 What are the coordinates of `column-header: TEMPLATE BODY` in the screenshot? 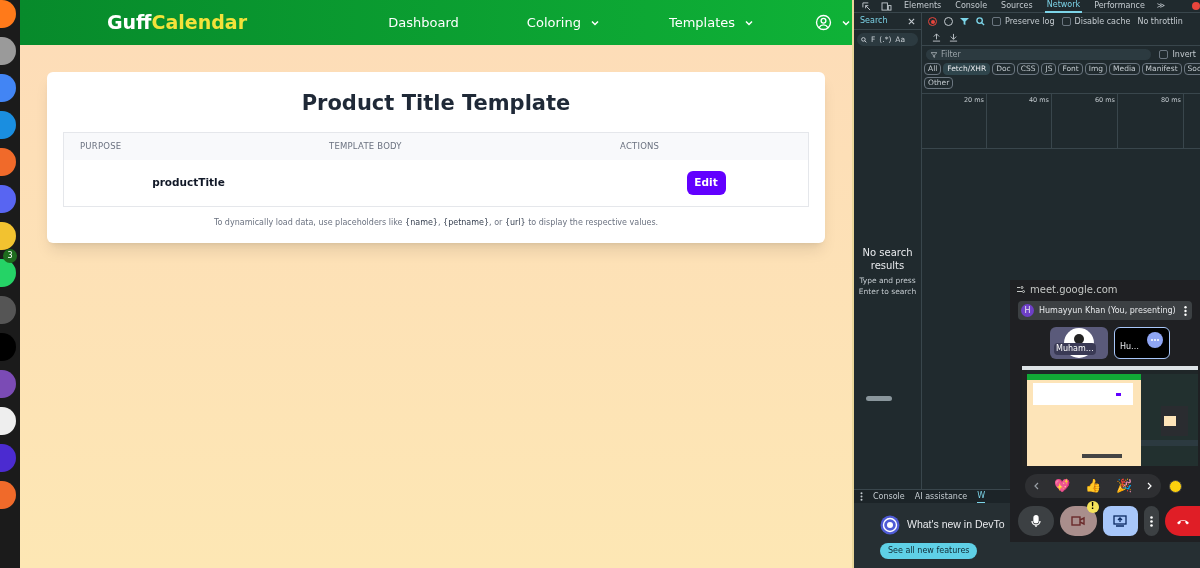 It's located at (365, 146).